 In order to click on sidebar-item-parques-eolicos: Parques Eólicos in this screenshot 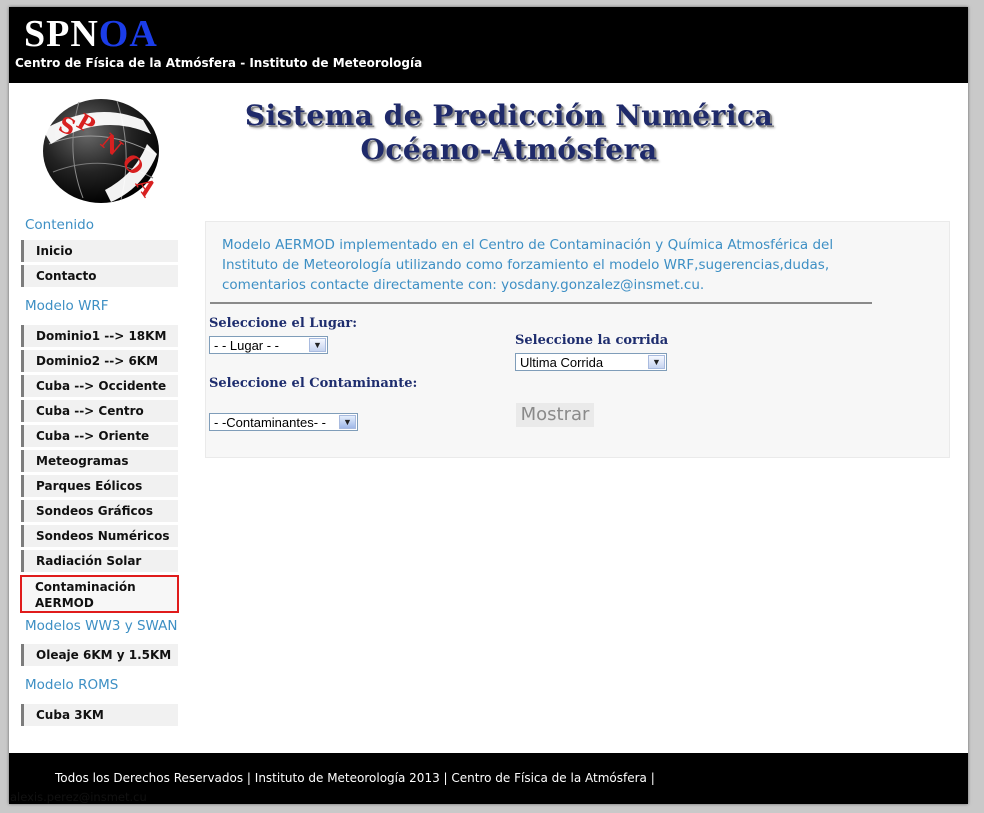, I will do `click(99, 486)`.